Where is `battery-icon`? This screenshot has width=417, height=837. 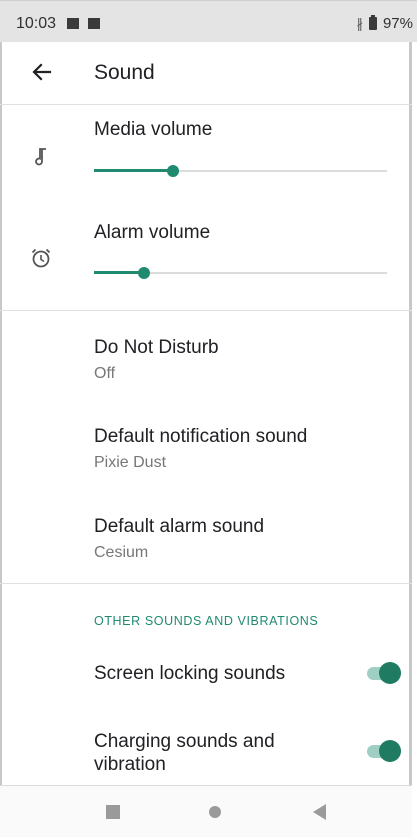
battery-icon is located at coordinates (372, 22).